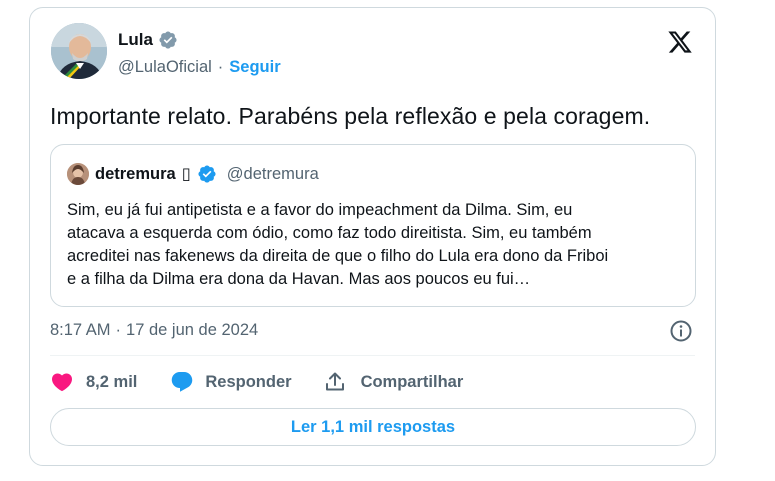 This screenshot has height=481, width=775. Describe the element at coordinates (135, 40) in the screenshot. I see `author-name: Lula` at that location.